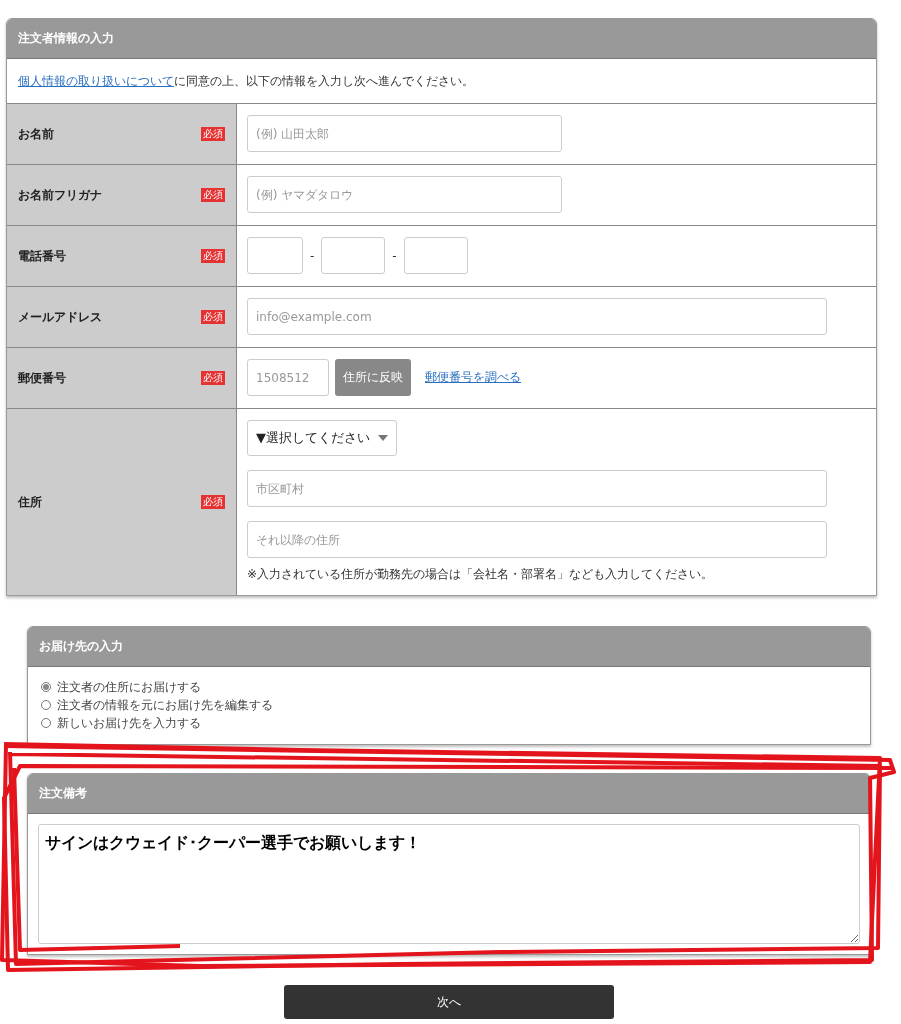 The height and width of the screenshot is (1024, 901). What do you see at coordinates (30, 502) in the screenshot?
I see `field-label: 住所` at bounding box center [30, 502].